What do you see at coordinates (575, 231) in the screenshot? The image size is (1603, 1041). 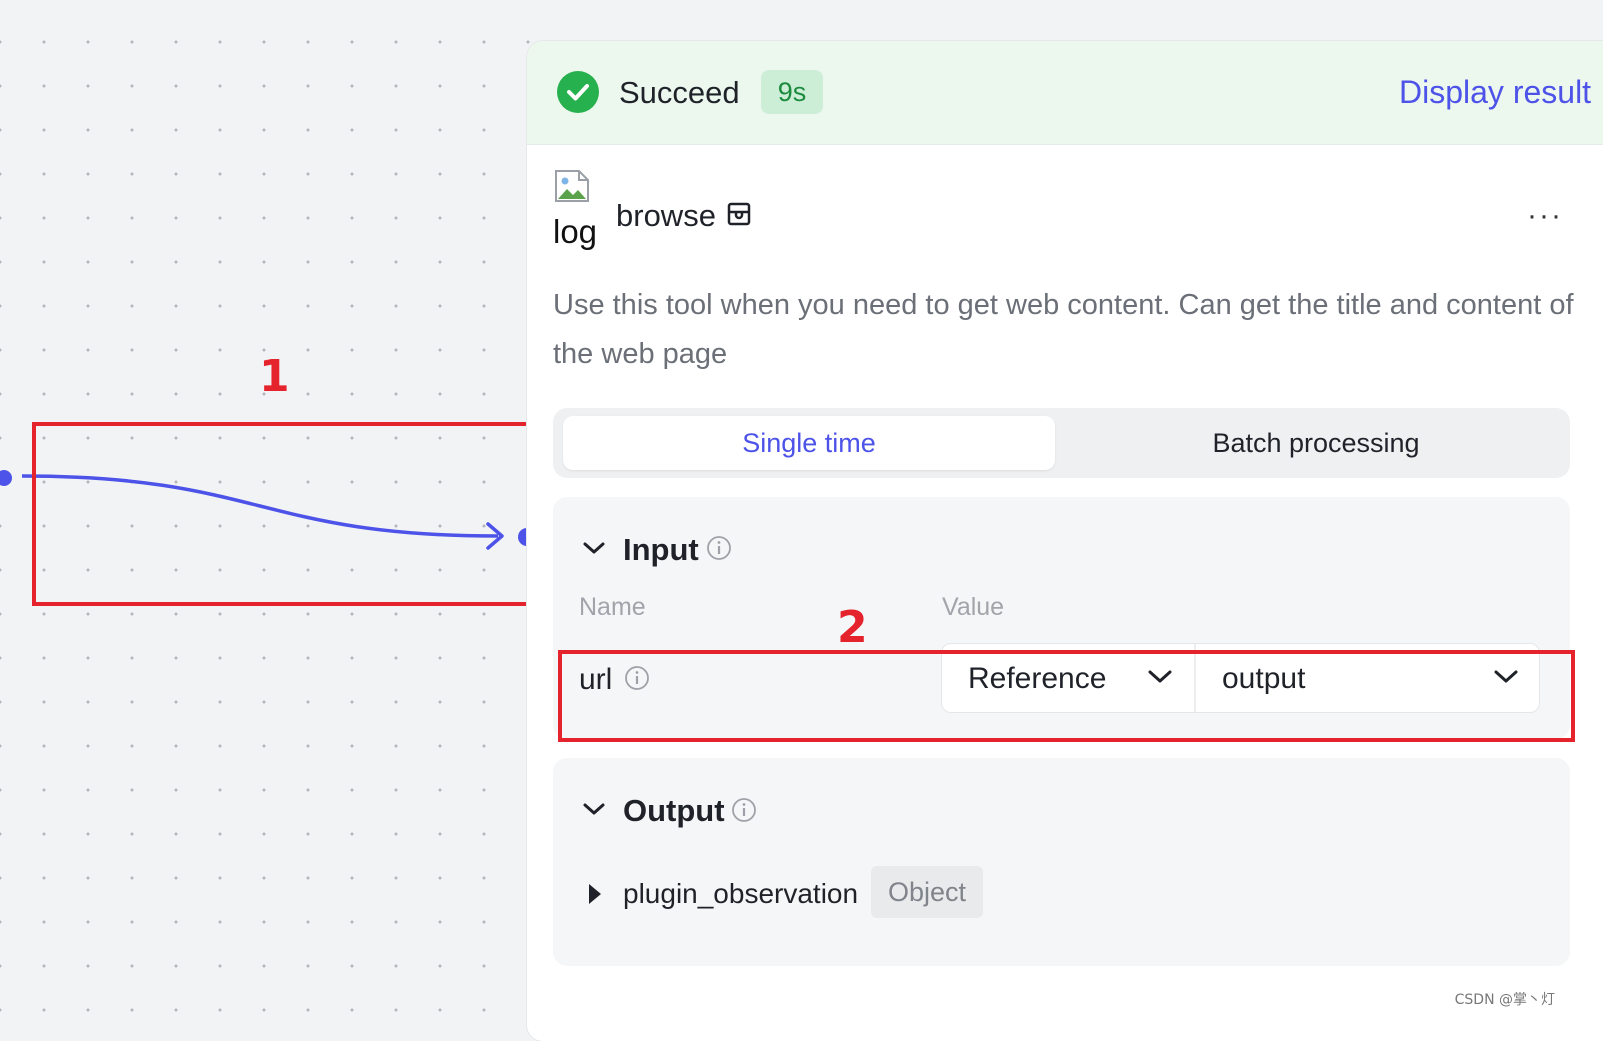 I see `logo-alt-text: log` at bounding box center [575, 231].